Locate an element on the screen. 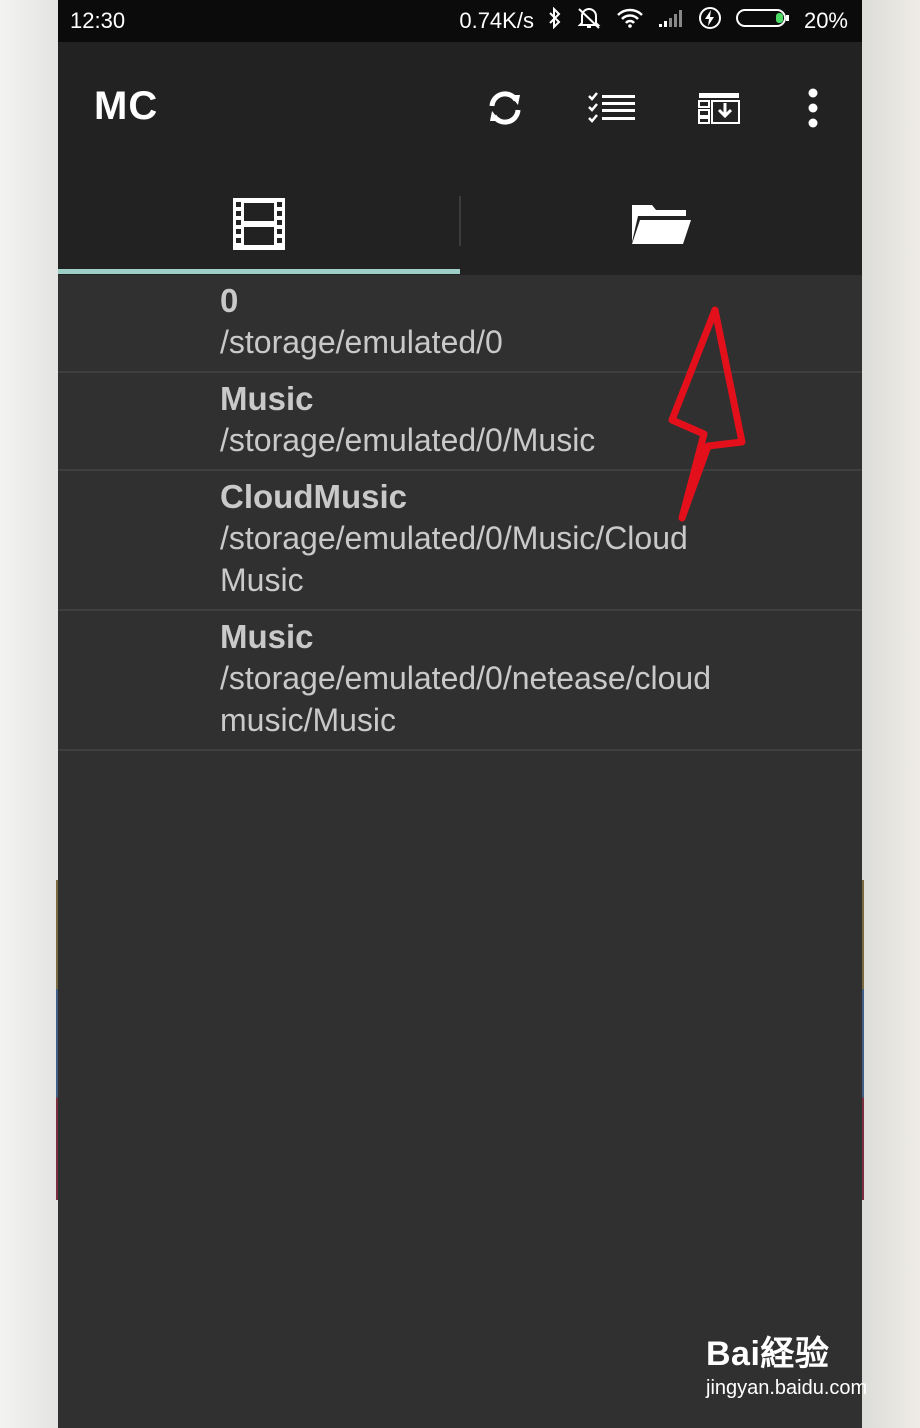  refresh-icon is located at coordinates (505, 108).